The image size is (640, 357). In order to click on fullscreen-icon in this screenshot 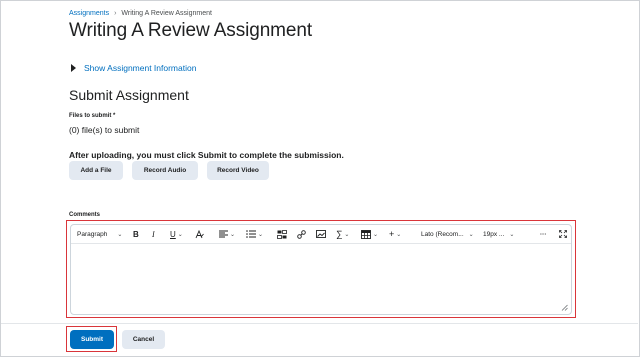, I will do `click(563, 234)`.